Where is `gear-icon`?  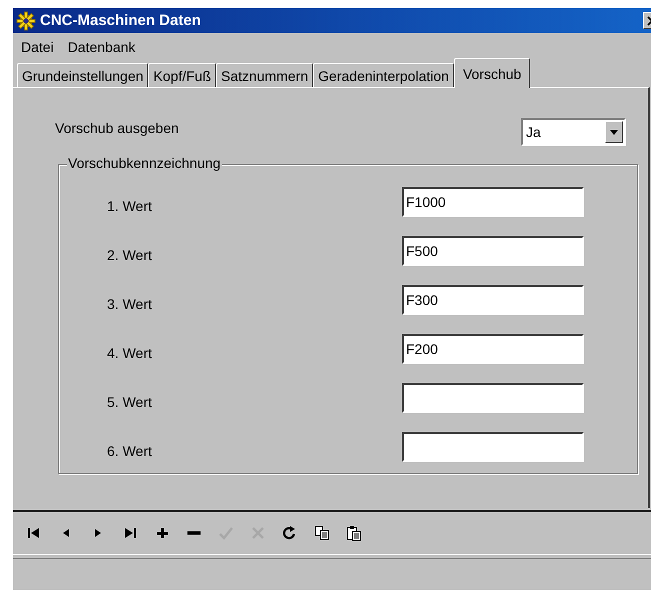
gear-icon is located at coordinates (26, 20).